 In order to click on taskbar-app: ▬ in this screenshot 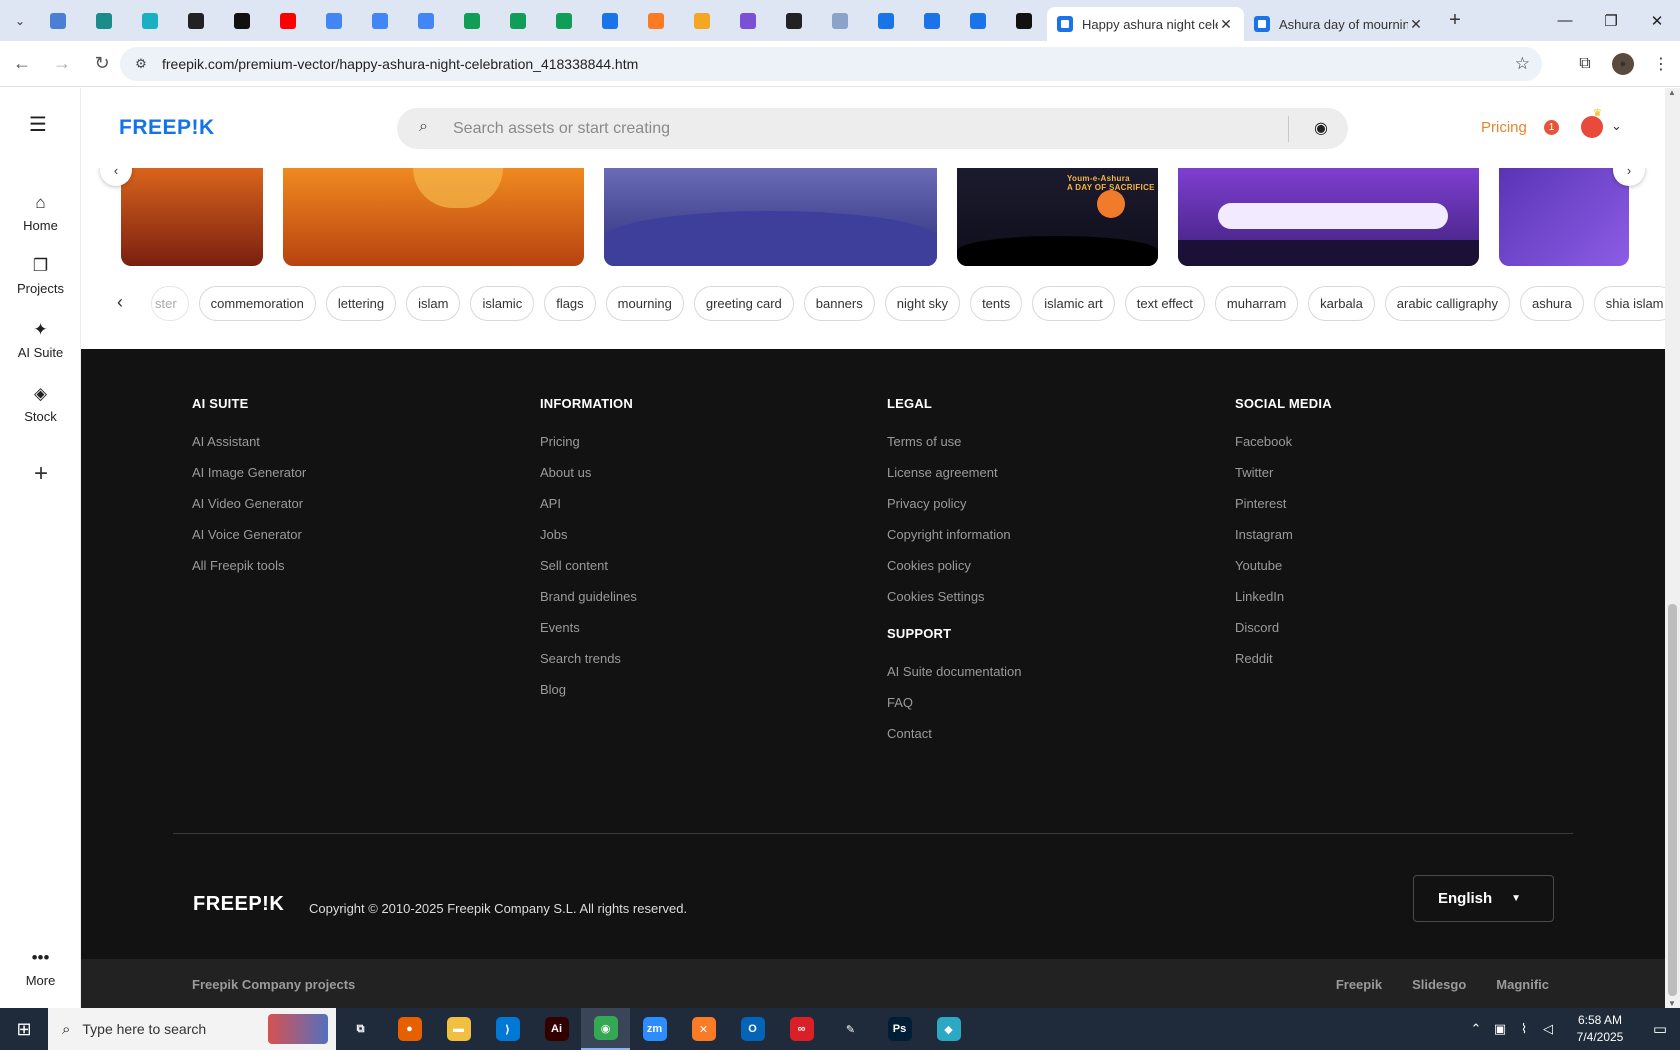, I will do `click(458, 1029)`.